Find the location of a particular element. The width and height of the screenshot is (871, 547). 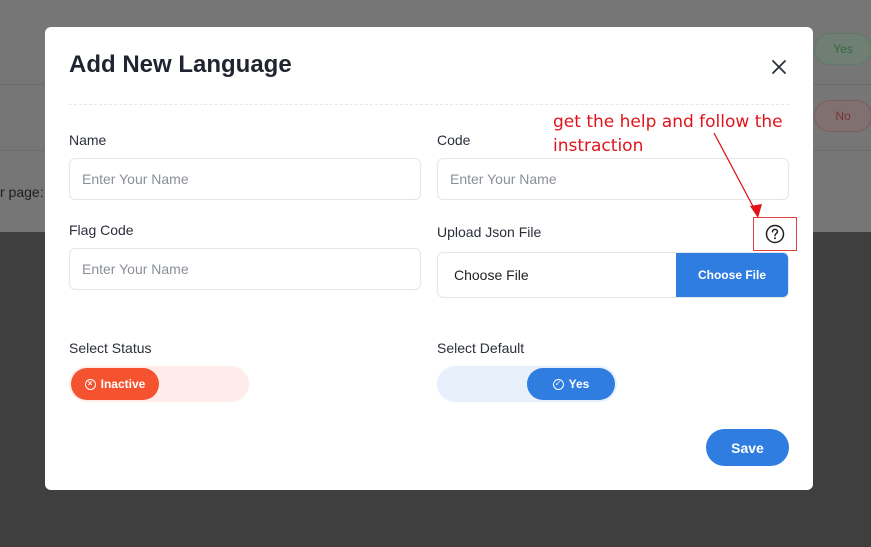

check-circle-icon: ✓ is located at coordinates (558, 384).